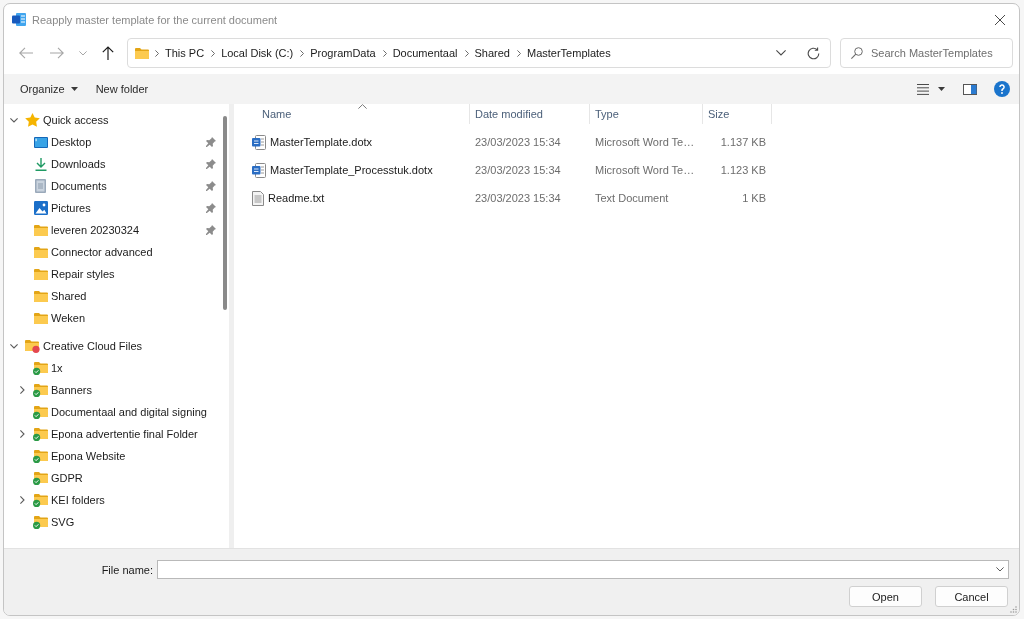 This screenshot has width=1024, height=619. I want to click on tree-item: Banners, so click(110, 390).